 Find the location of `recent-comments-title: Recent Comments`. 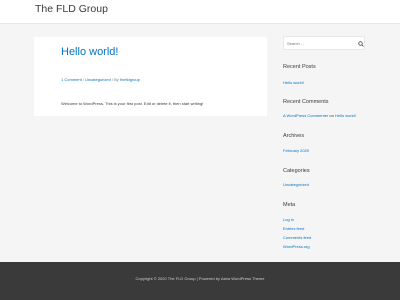

recent-comments-title: Recent Comments is located at coordinates (306, 102).